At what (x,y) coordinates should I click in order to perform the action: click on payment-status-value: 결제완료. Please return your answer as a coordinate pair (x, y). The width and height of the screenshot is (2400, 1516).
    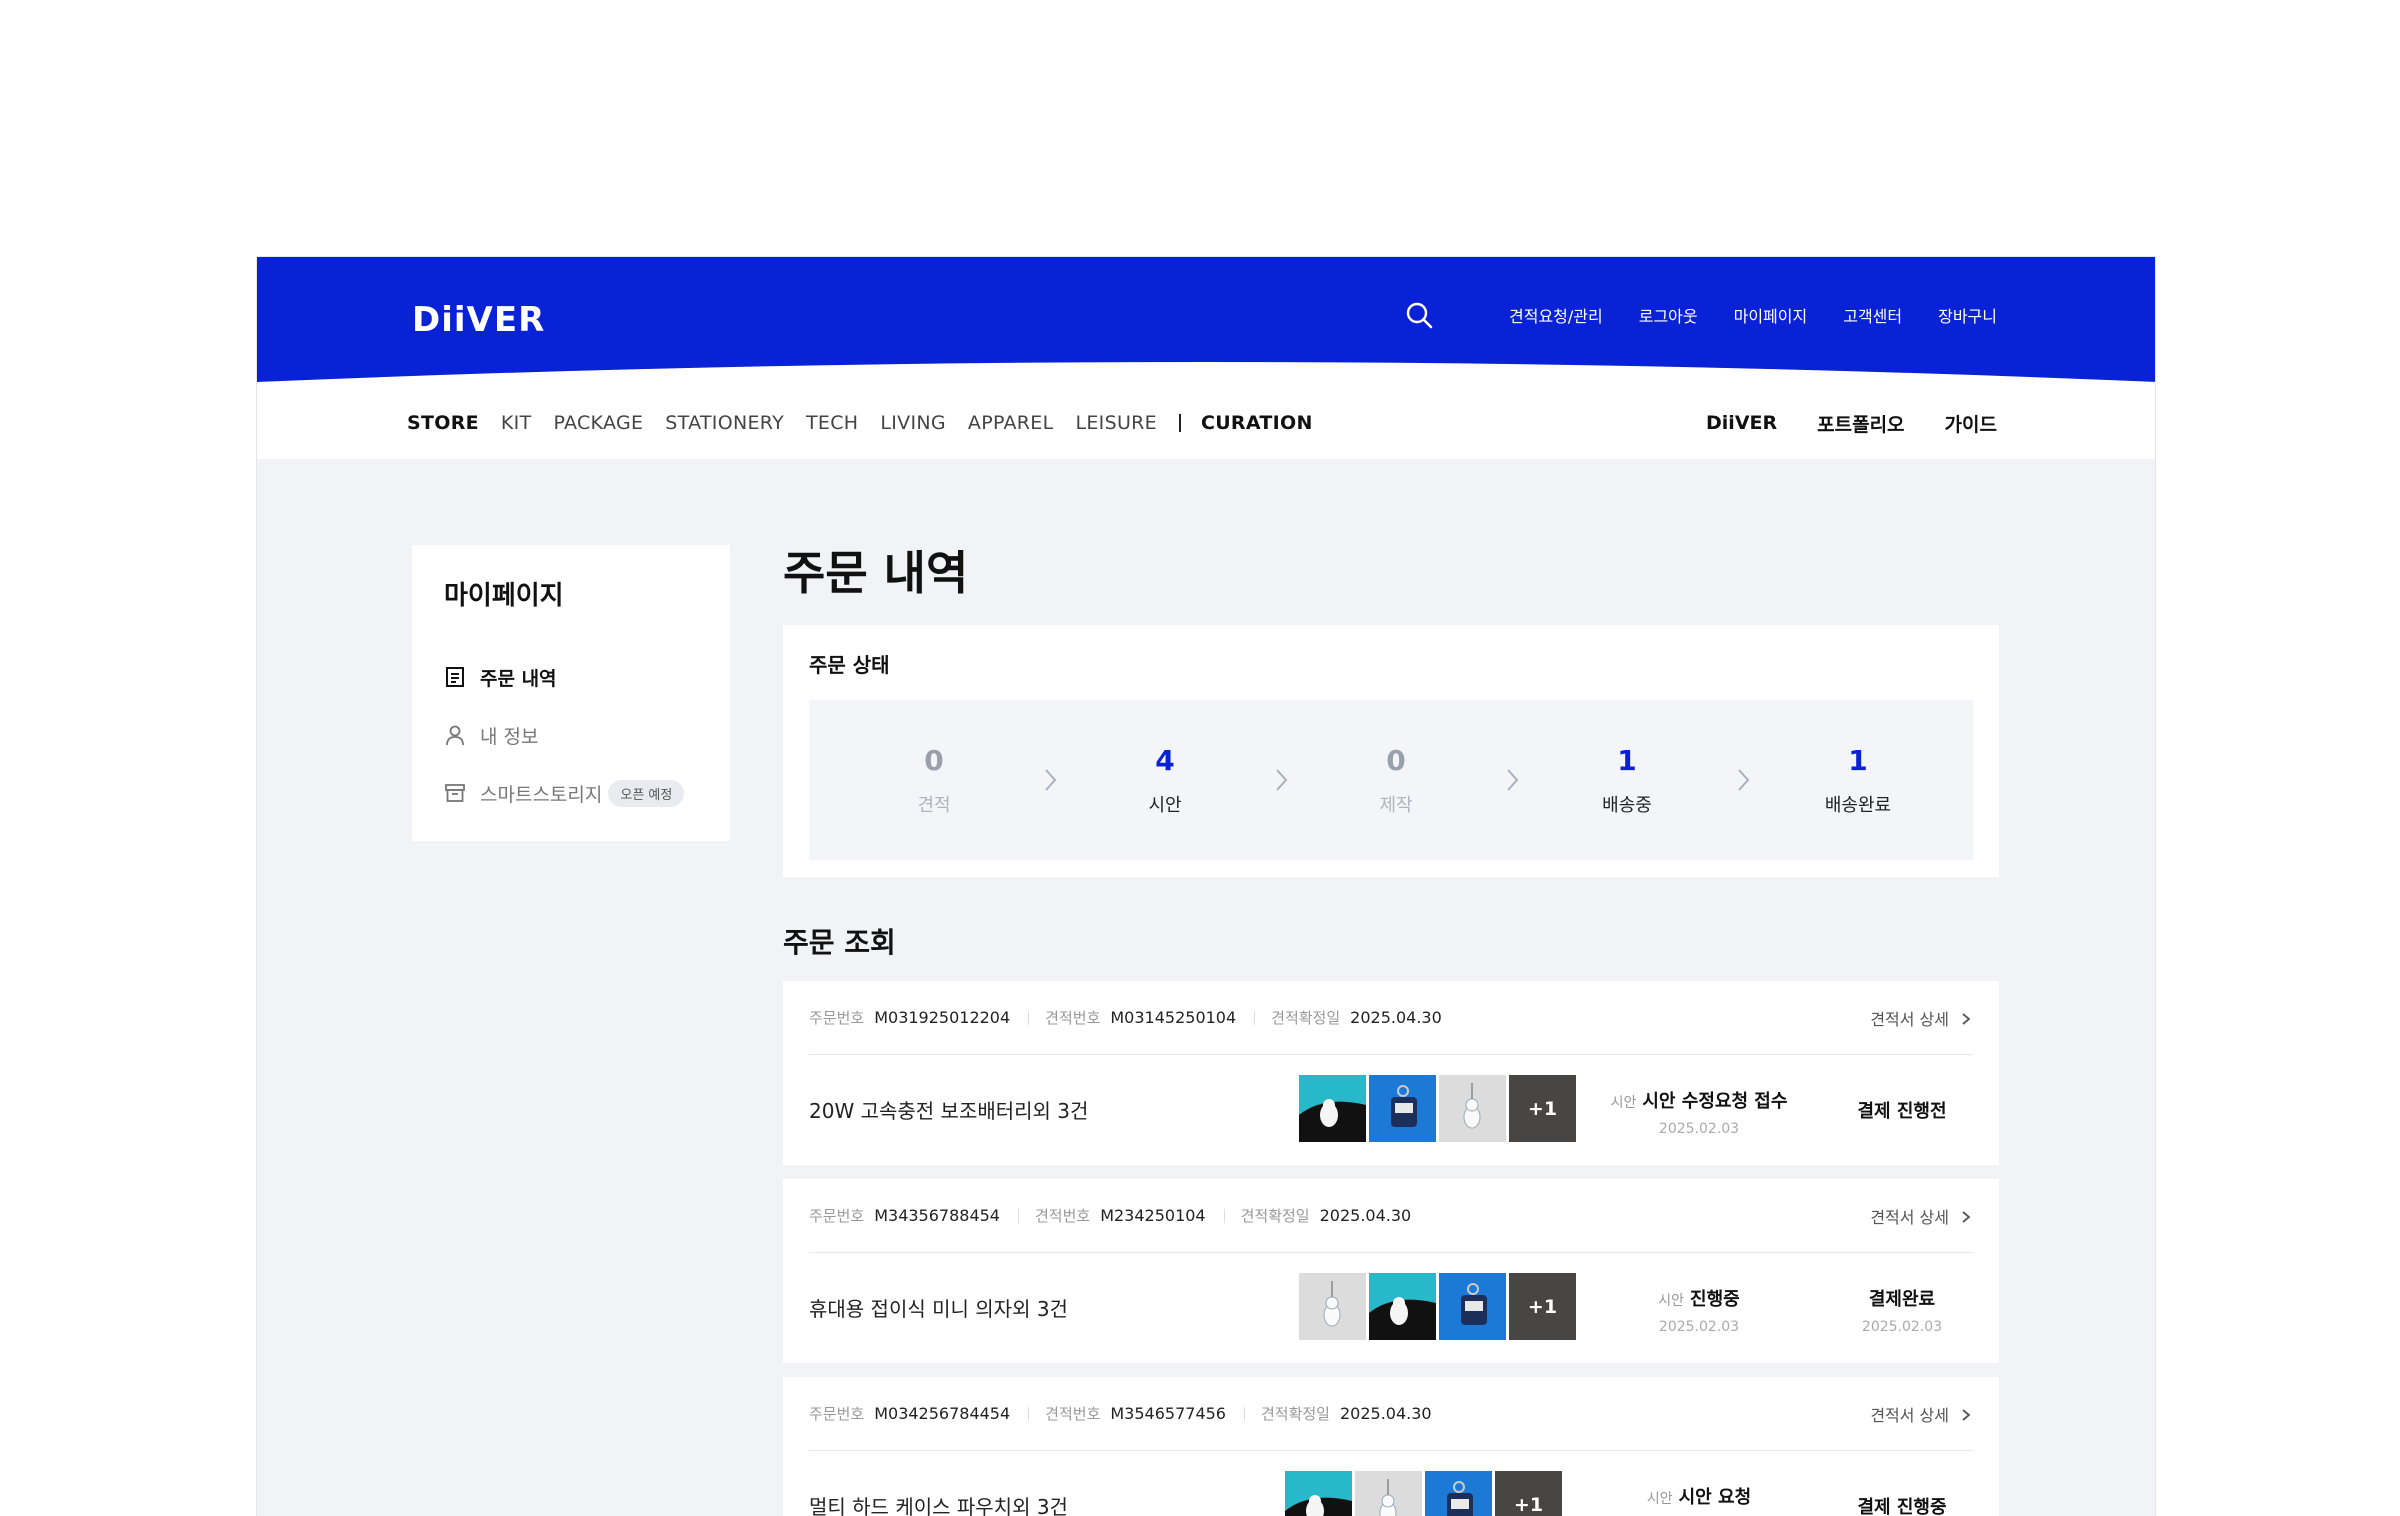
    Looking at the image, I should click on (1902, 1299).